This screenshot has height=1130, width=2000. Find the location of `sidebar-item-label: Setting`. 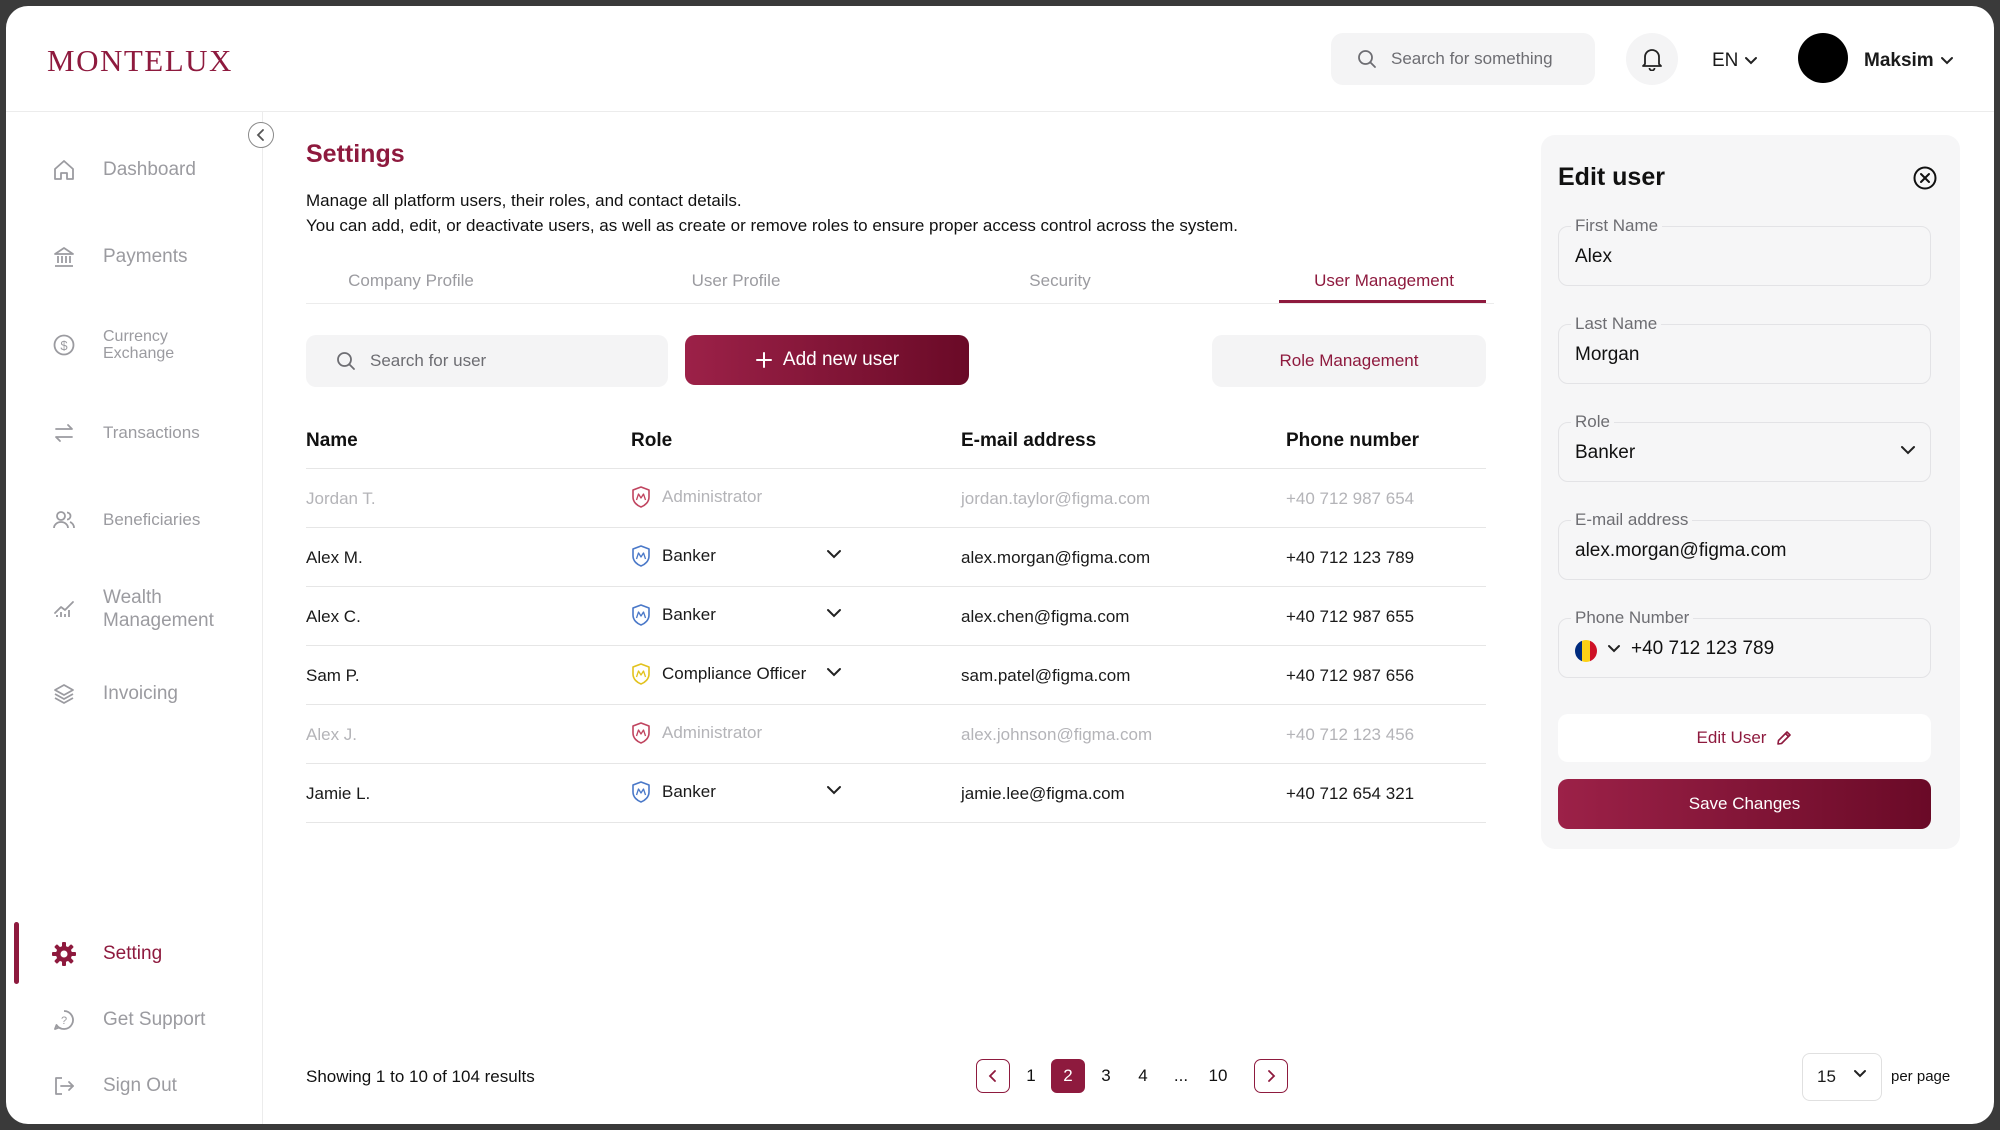

sidebar-item-label: Setting is located at coordinates (133, 953).